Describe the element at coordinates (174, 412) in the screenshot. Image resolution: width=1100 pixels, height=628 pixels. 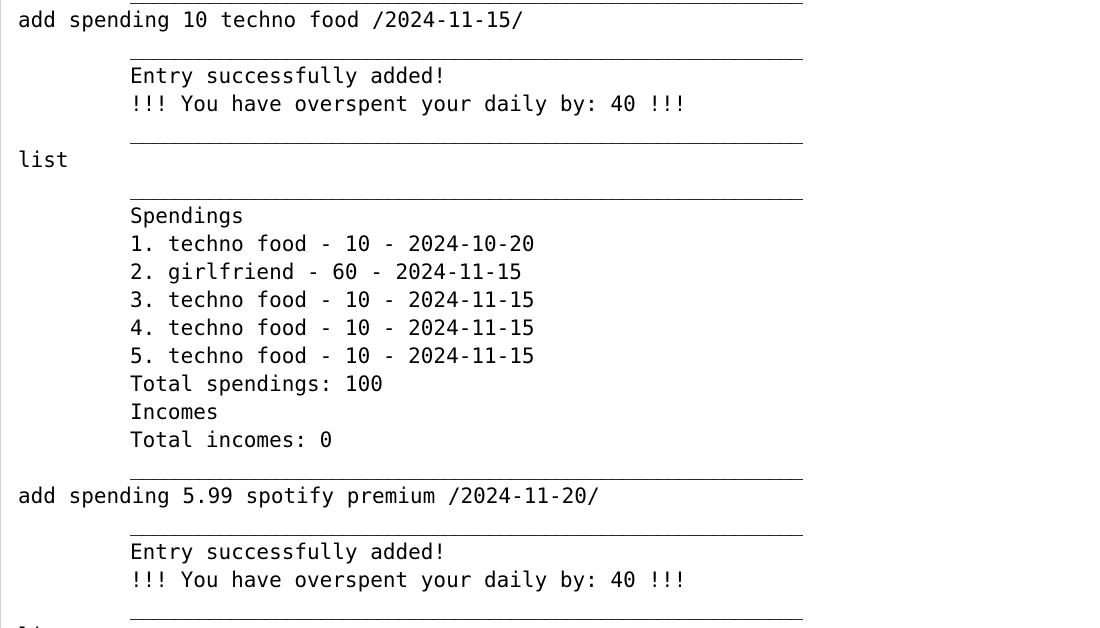
I see `section-heading: Incomes` at that location.